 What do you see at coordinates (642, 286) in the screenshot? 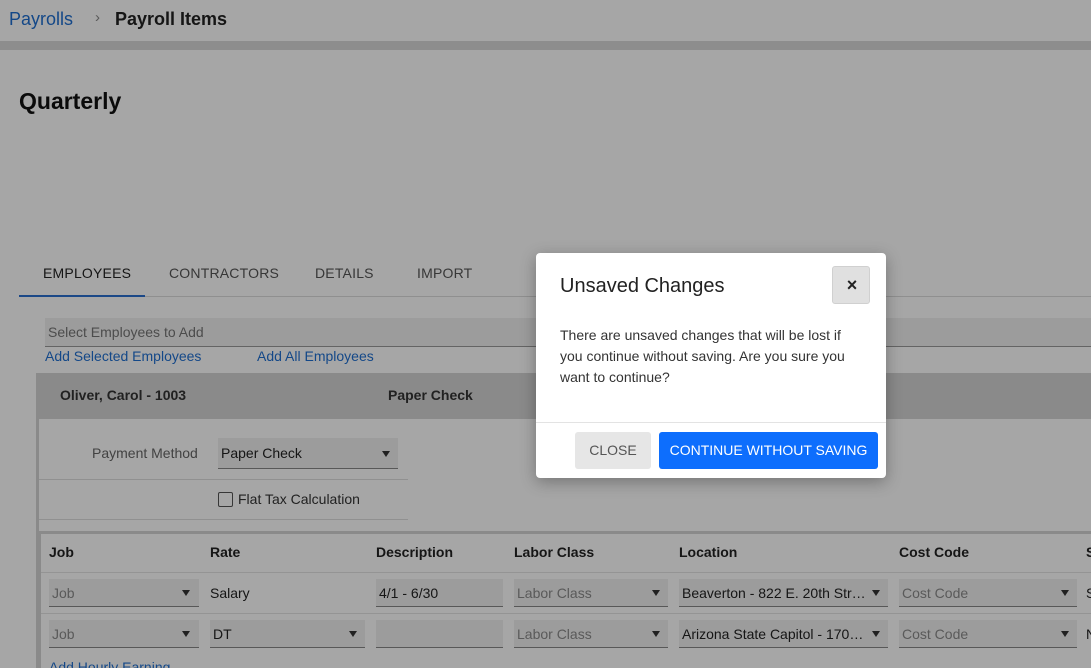
I see `dialog-title: Unsaved Changes` at bounding box center [642, 286].